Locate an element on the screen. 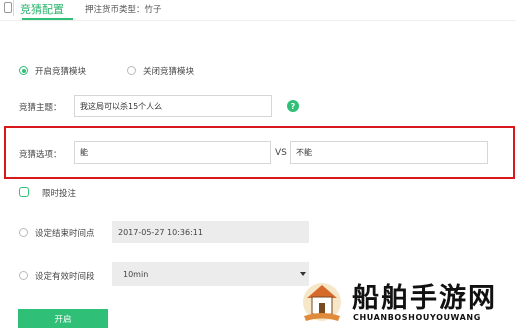 This screenshot has width=516, height=330. tab-quiz-config: 竞猜配置 is located at coordinates (42, 9).